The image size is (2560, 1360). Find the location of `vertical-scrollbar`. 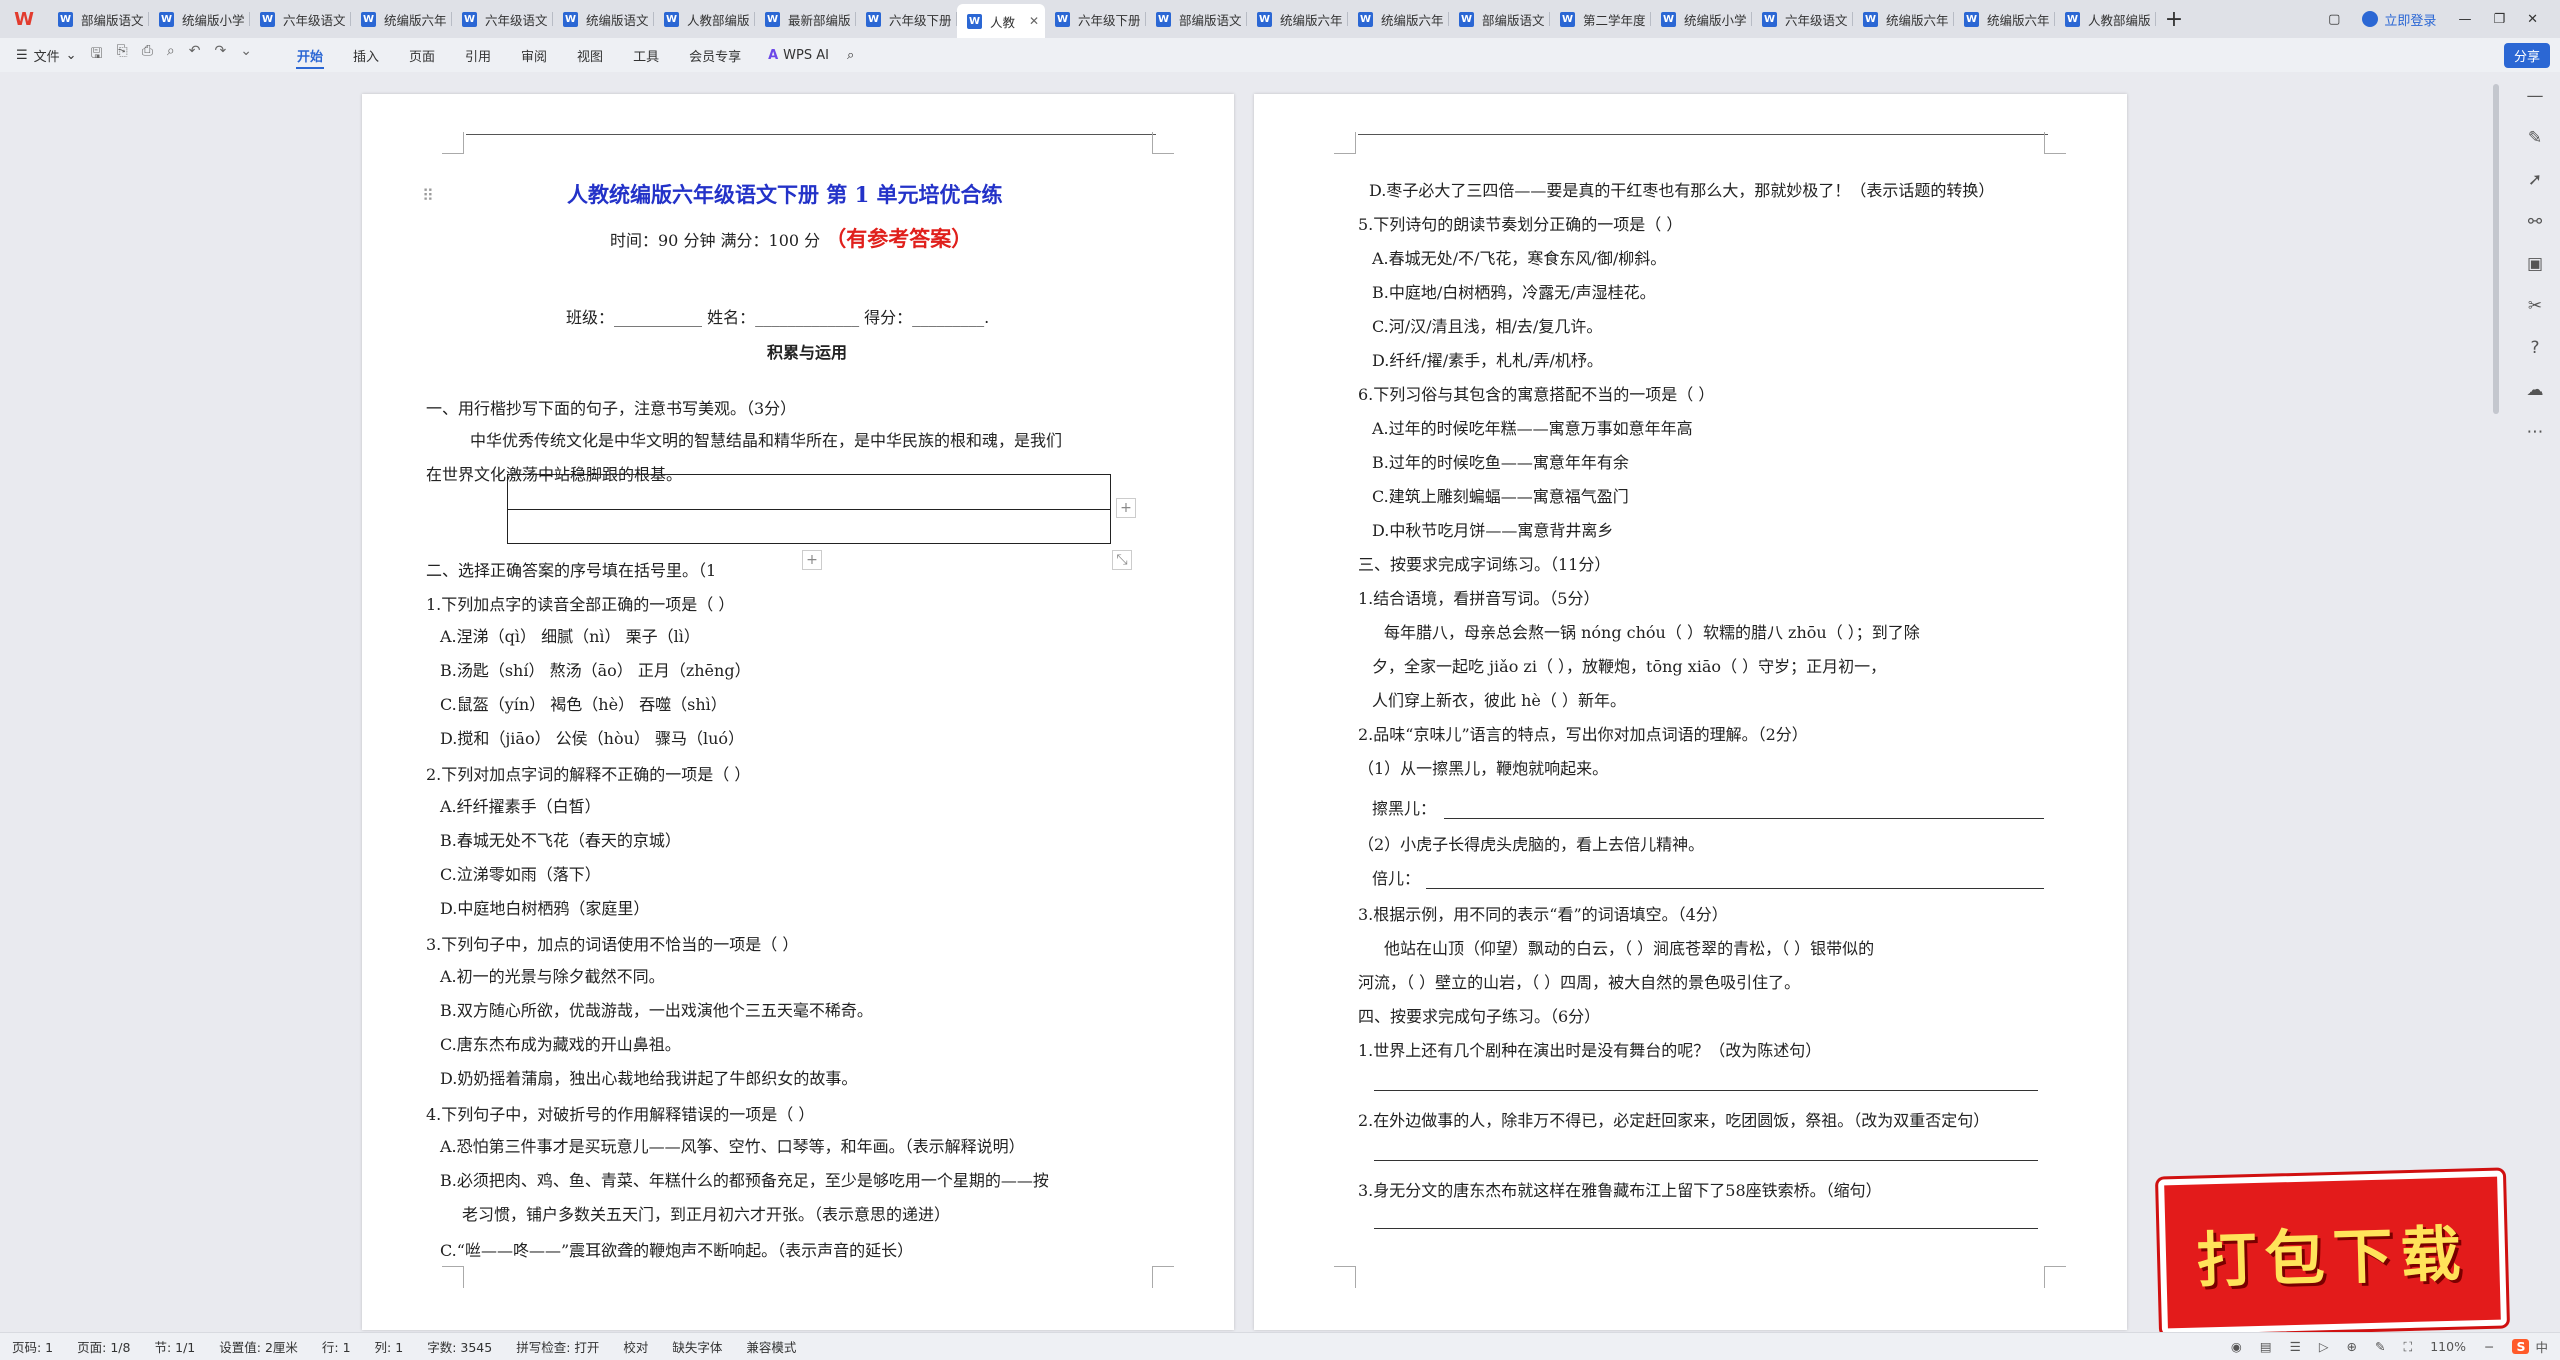

vertical-scrollbar is located at coordinates (2496, 249).